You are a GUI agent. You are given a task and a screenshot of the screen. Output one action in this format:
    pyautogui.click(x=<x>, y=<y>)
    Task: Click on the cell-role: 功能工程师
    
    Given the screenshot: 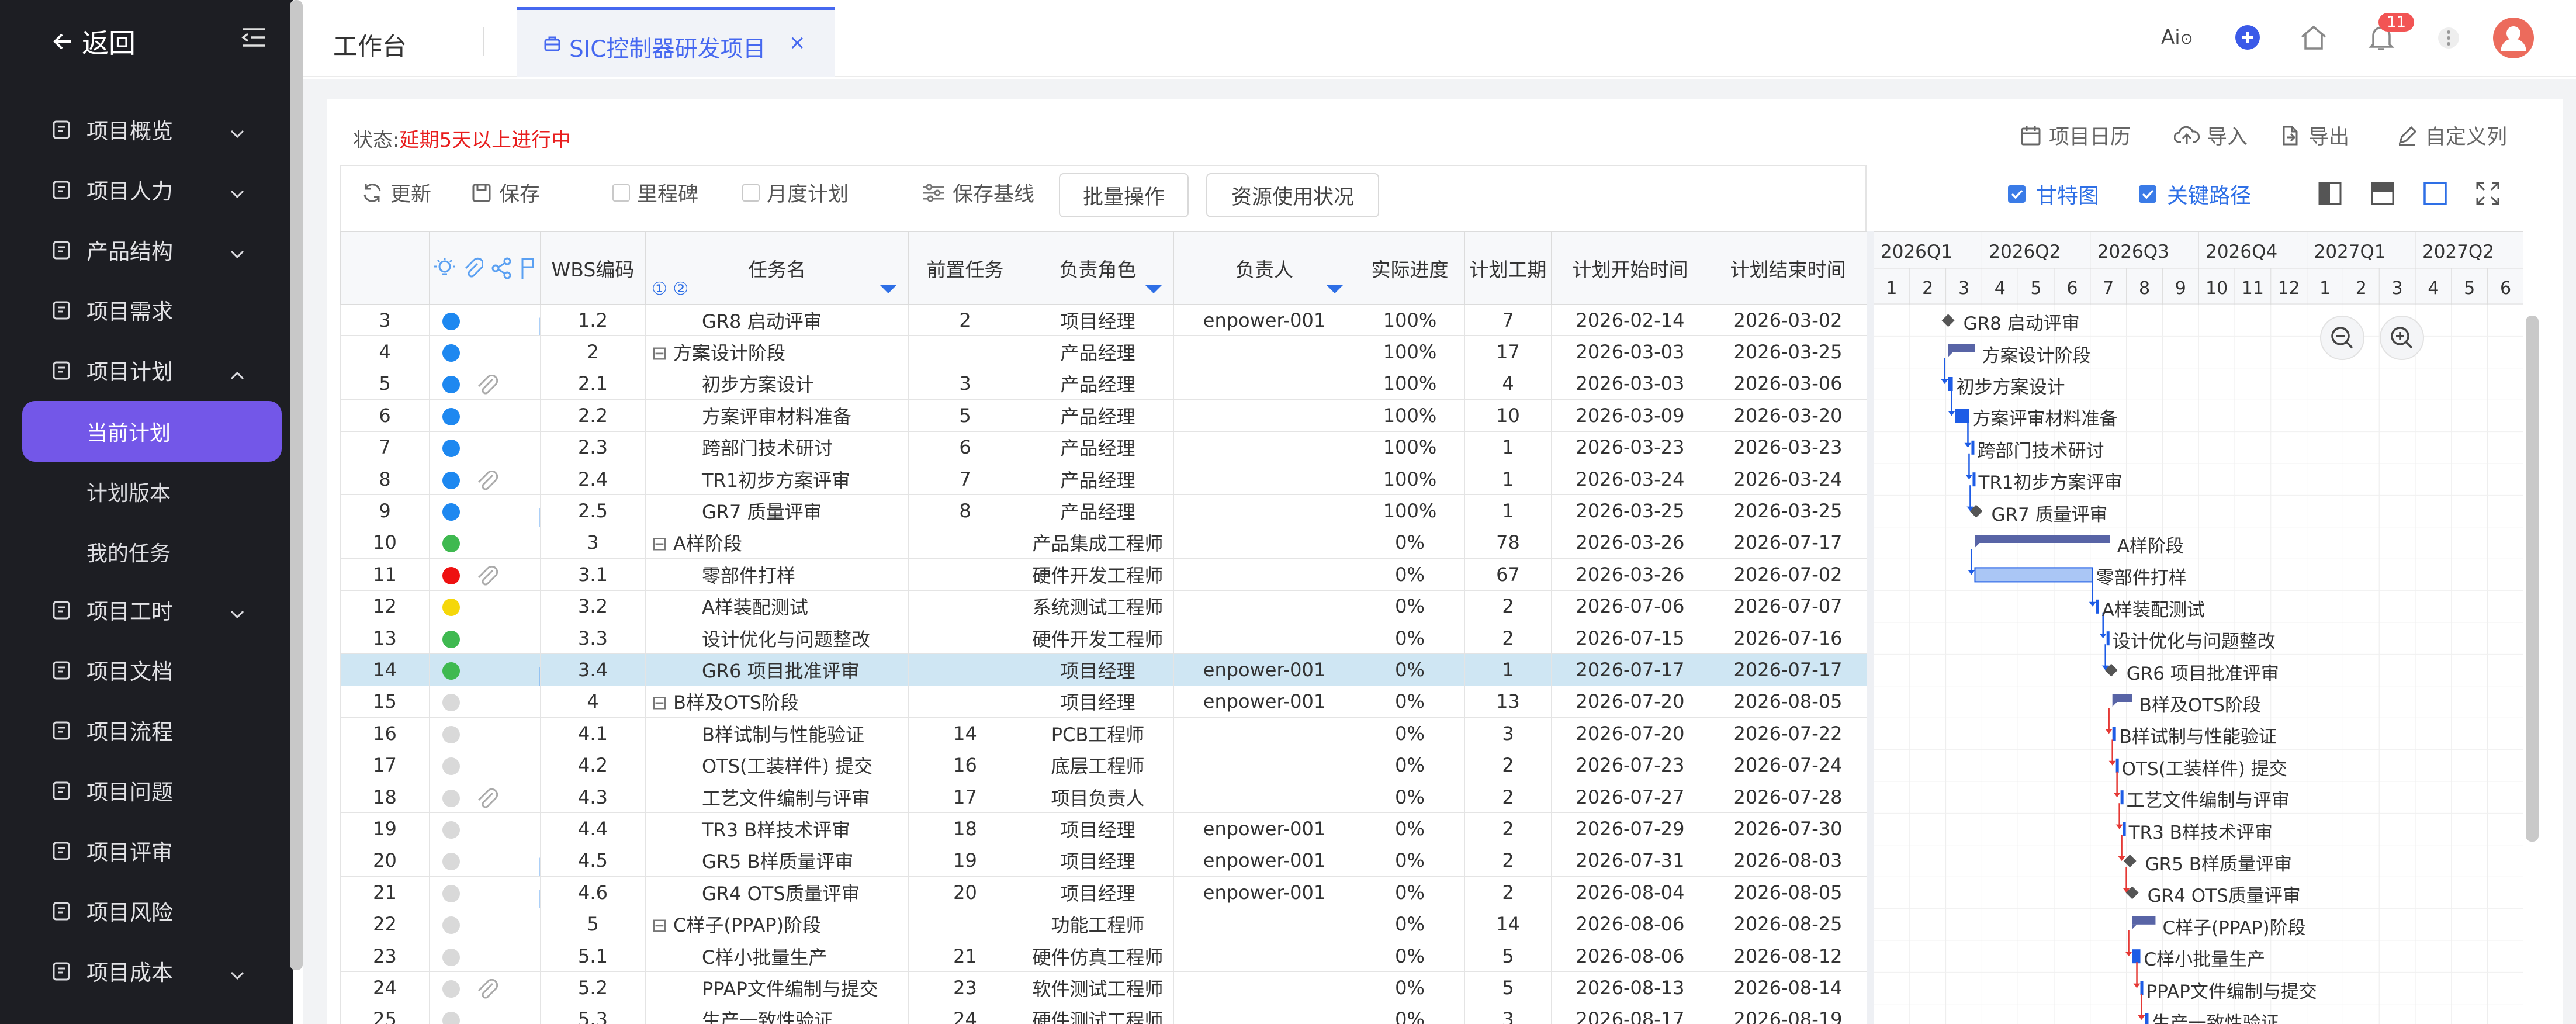 What is the action you would take?
    pyautogui.click(x=1098, y=924)
    